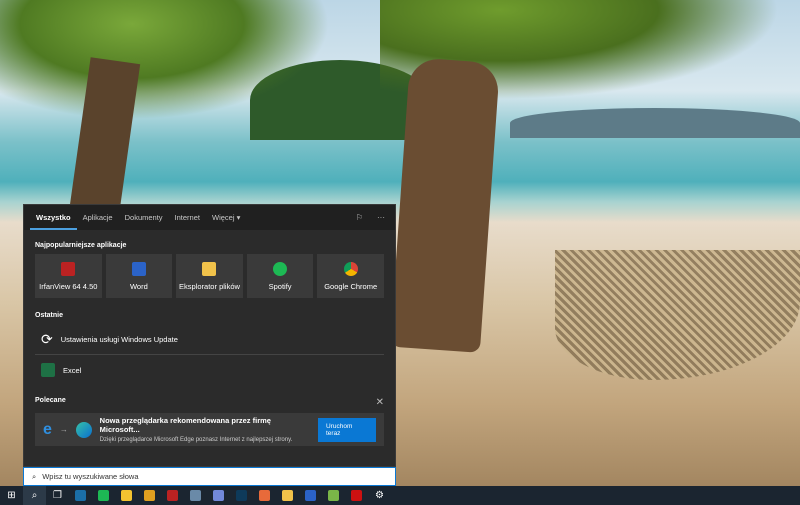 The image size is (800, 505). I want to click on hammock, so click(677, 315).